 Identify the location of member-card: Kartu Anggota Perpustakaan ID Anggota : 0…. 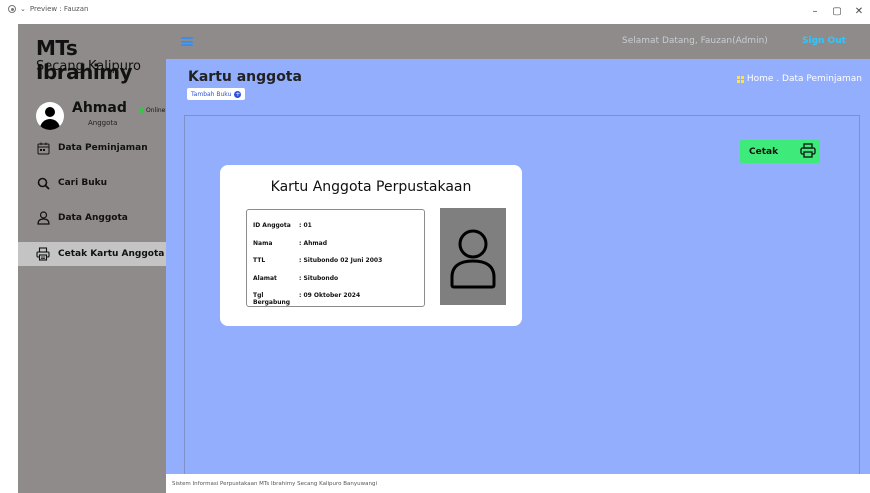
(371, 245).